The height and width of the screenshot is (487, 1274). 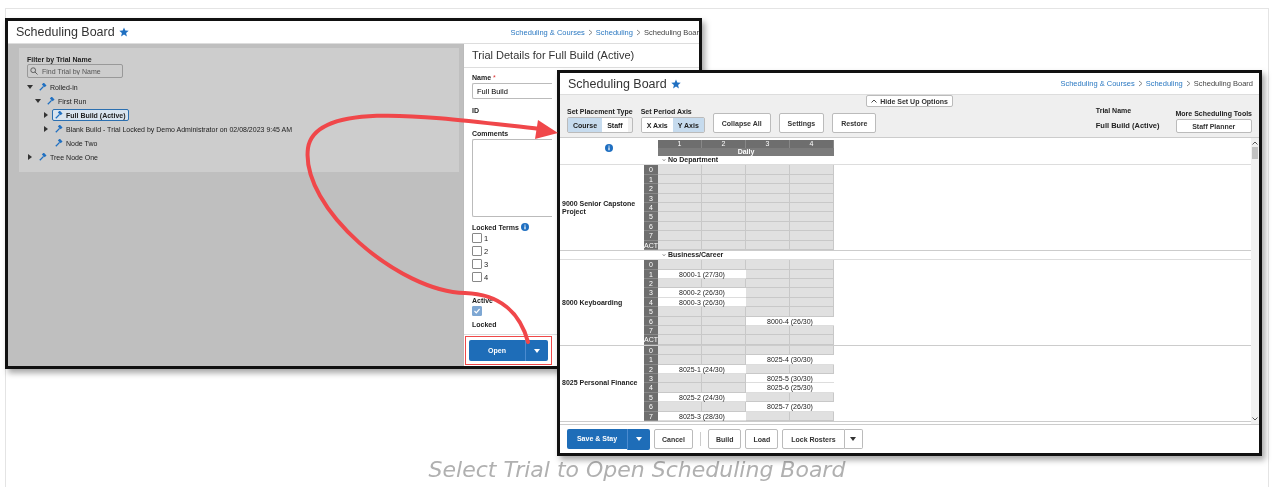 I want to click on search-icon, so click(x=34, y=71).